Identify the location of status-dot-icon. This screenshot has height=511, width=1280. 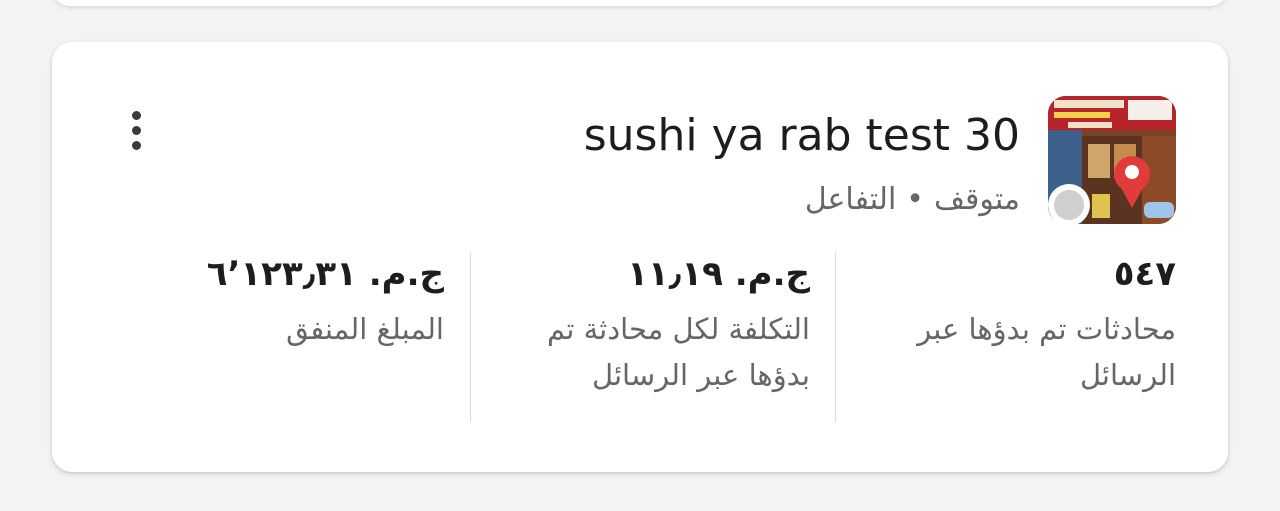
(1069, 205).